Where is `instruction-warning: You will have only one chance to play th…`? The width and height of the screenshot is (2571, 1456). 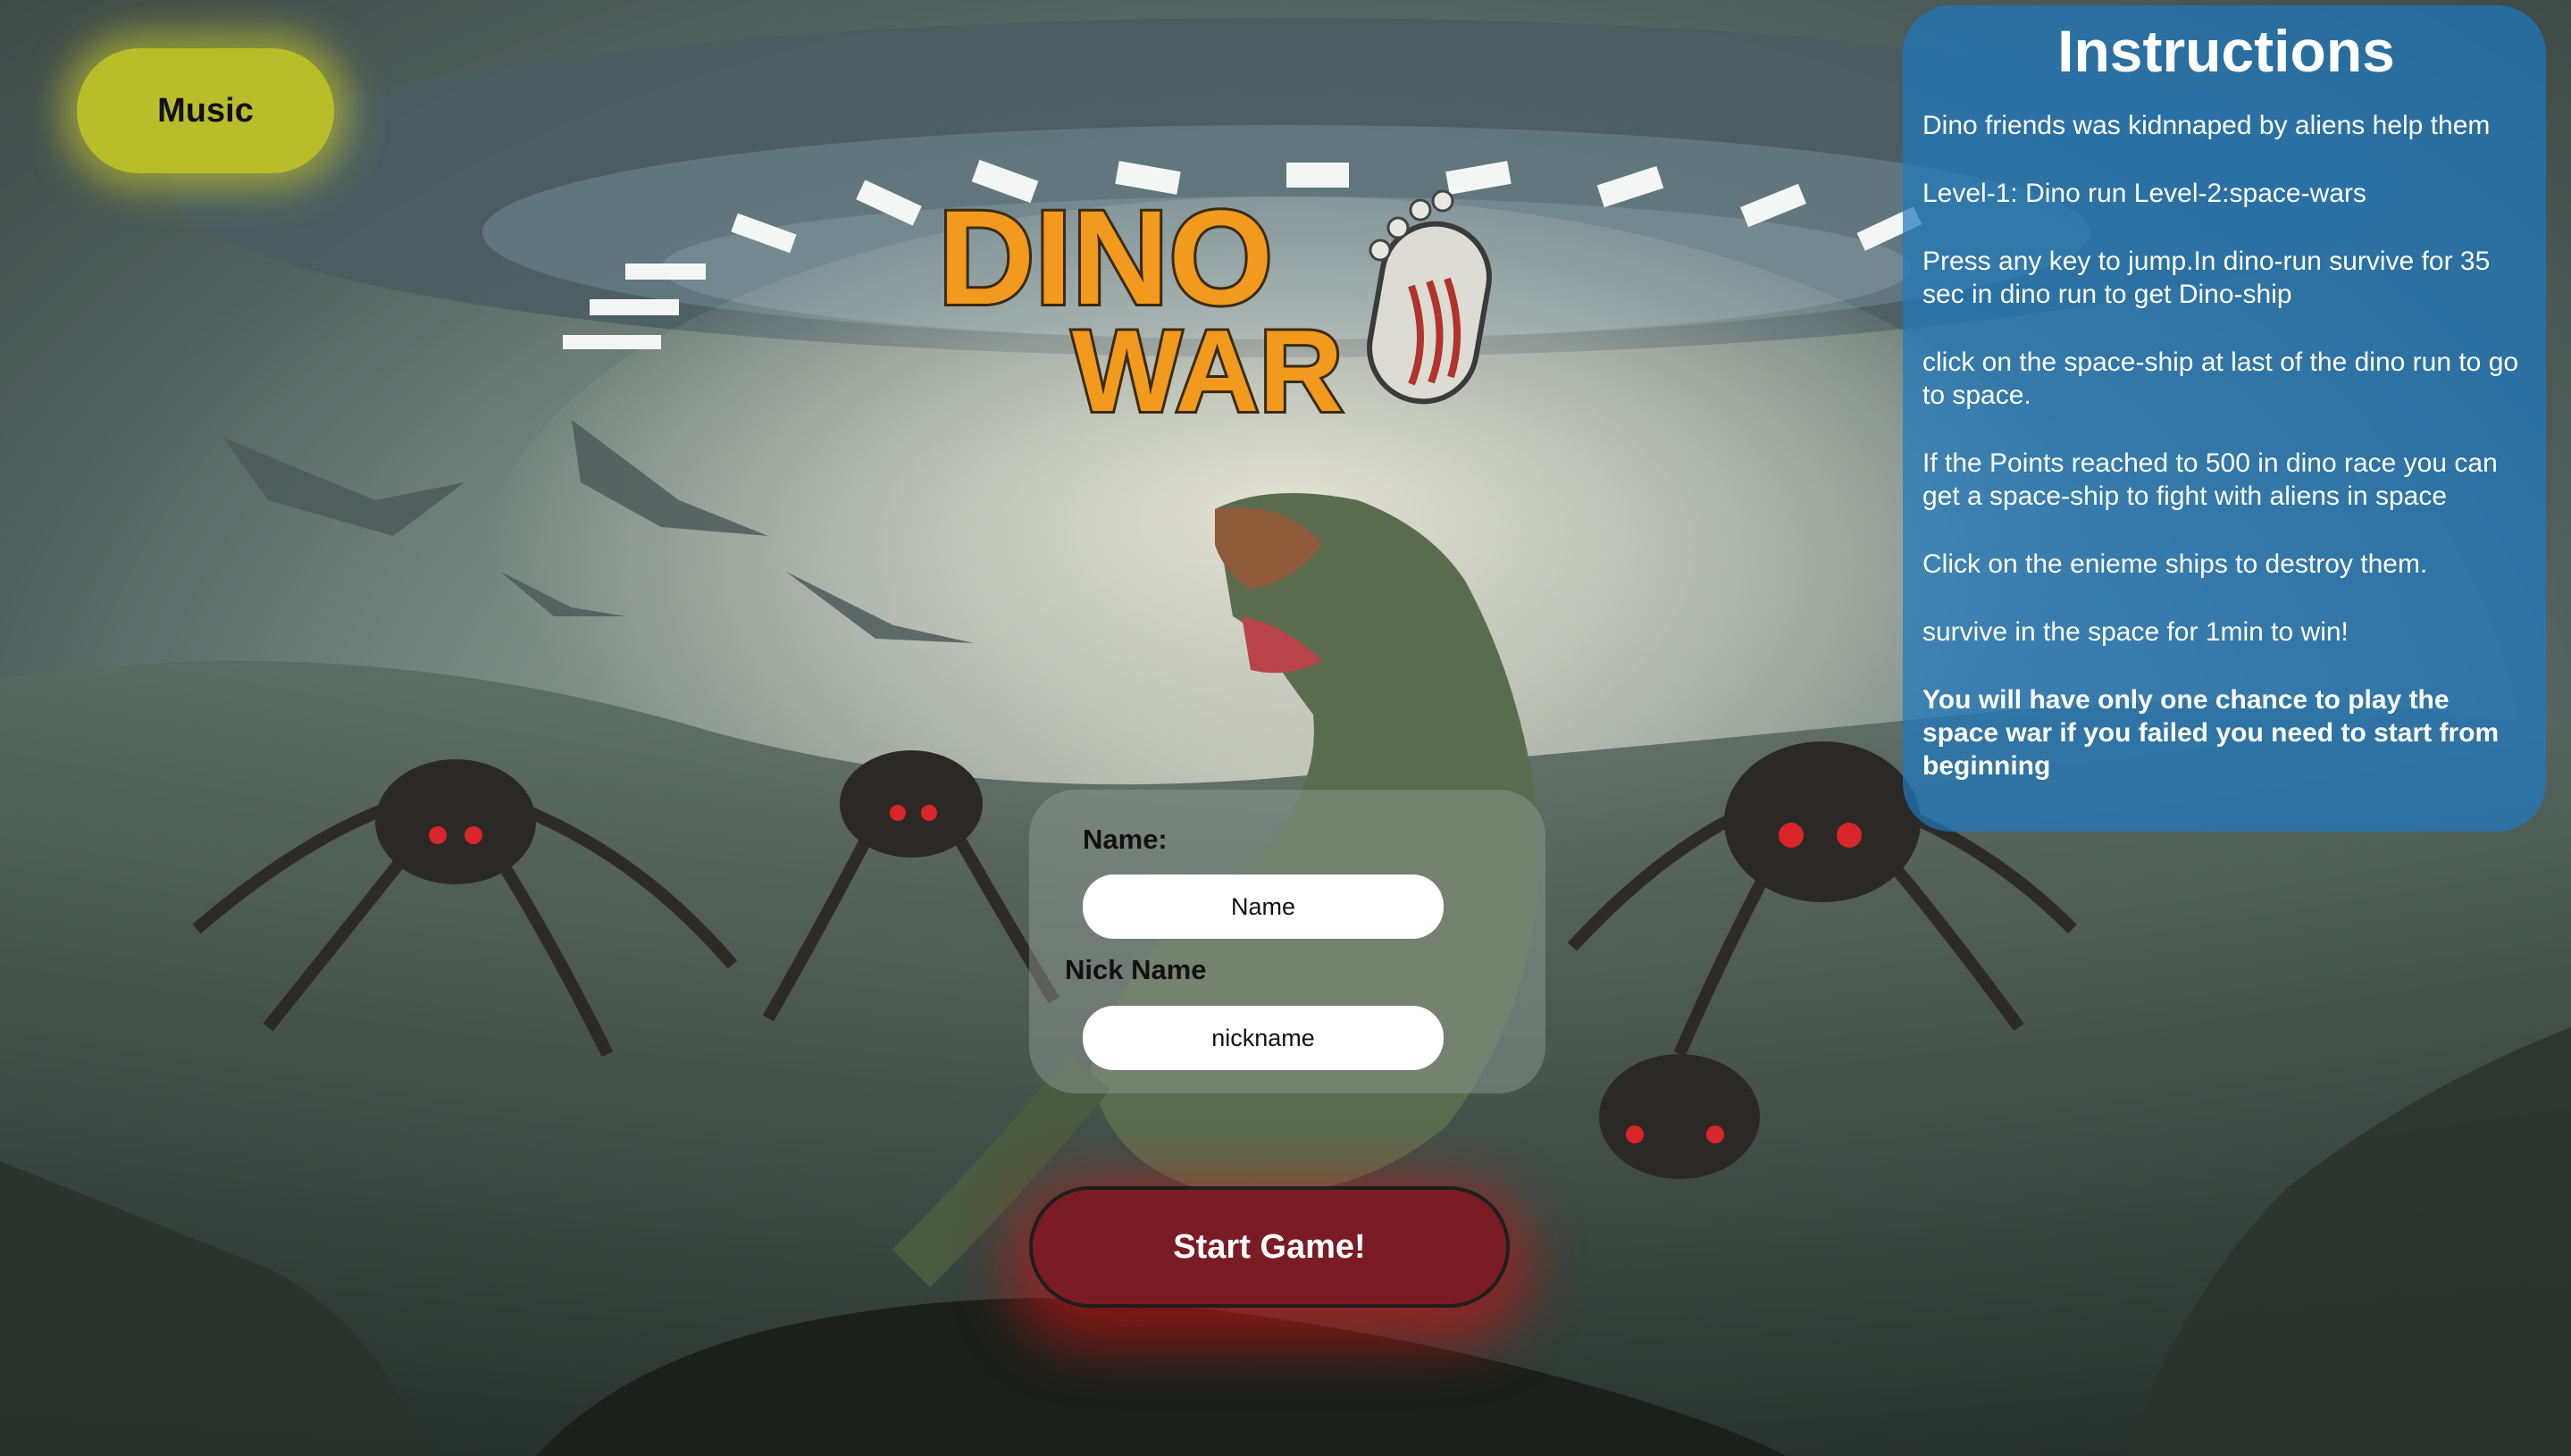 instruction-warning: You will have only one chance to play th… is located at coordinates (2211, 733).